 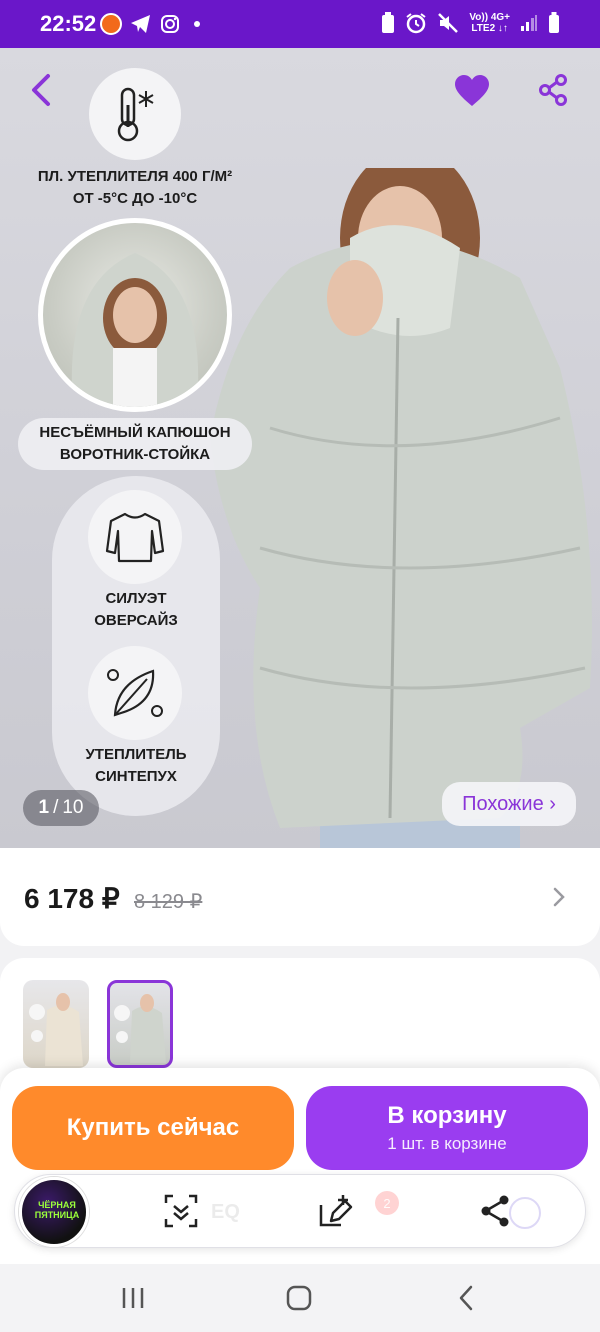 I want to click on buy-now-button: Купить сейчас, so click(x=153, y=1128).